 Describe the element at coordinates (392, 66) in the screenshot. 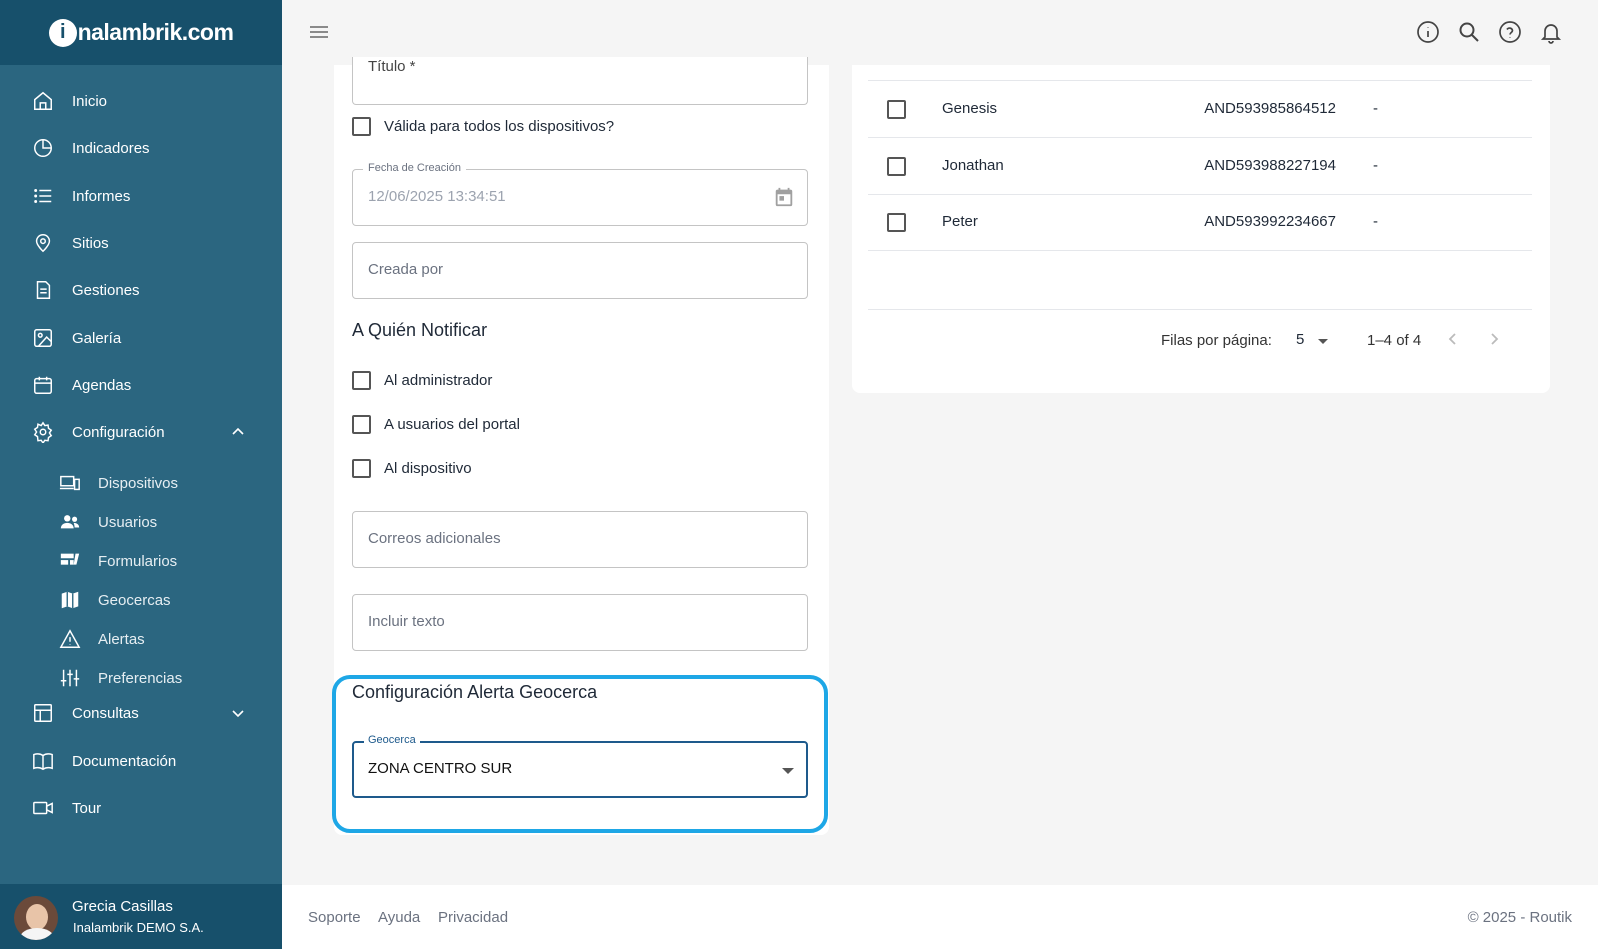

I see `titulo-label: Título *` at that location.